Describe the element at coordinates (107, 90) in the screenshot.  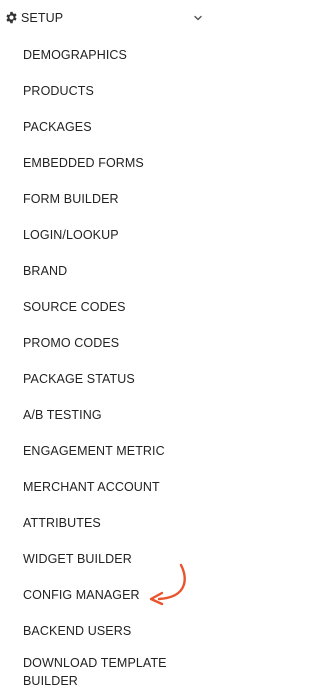
I see `menu-item-products: PRODUCTS` at that location.